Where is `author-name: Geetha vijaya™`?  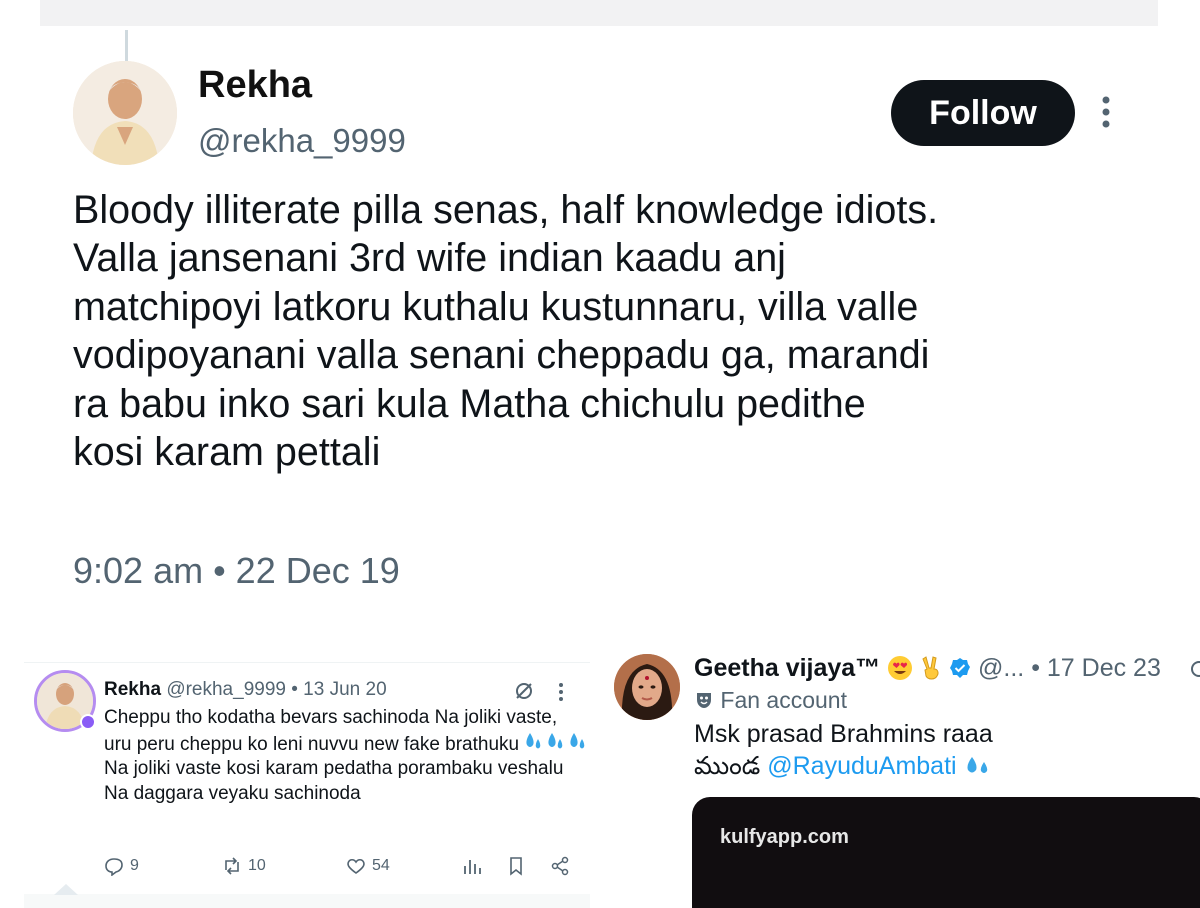
author-name: Geetha vijaya™ is located at coordinates (787, 668).